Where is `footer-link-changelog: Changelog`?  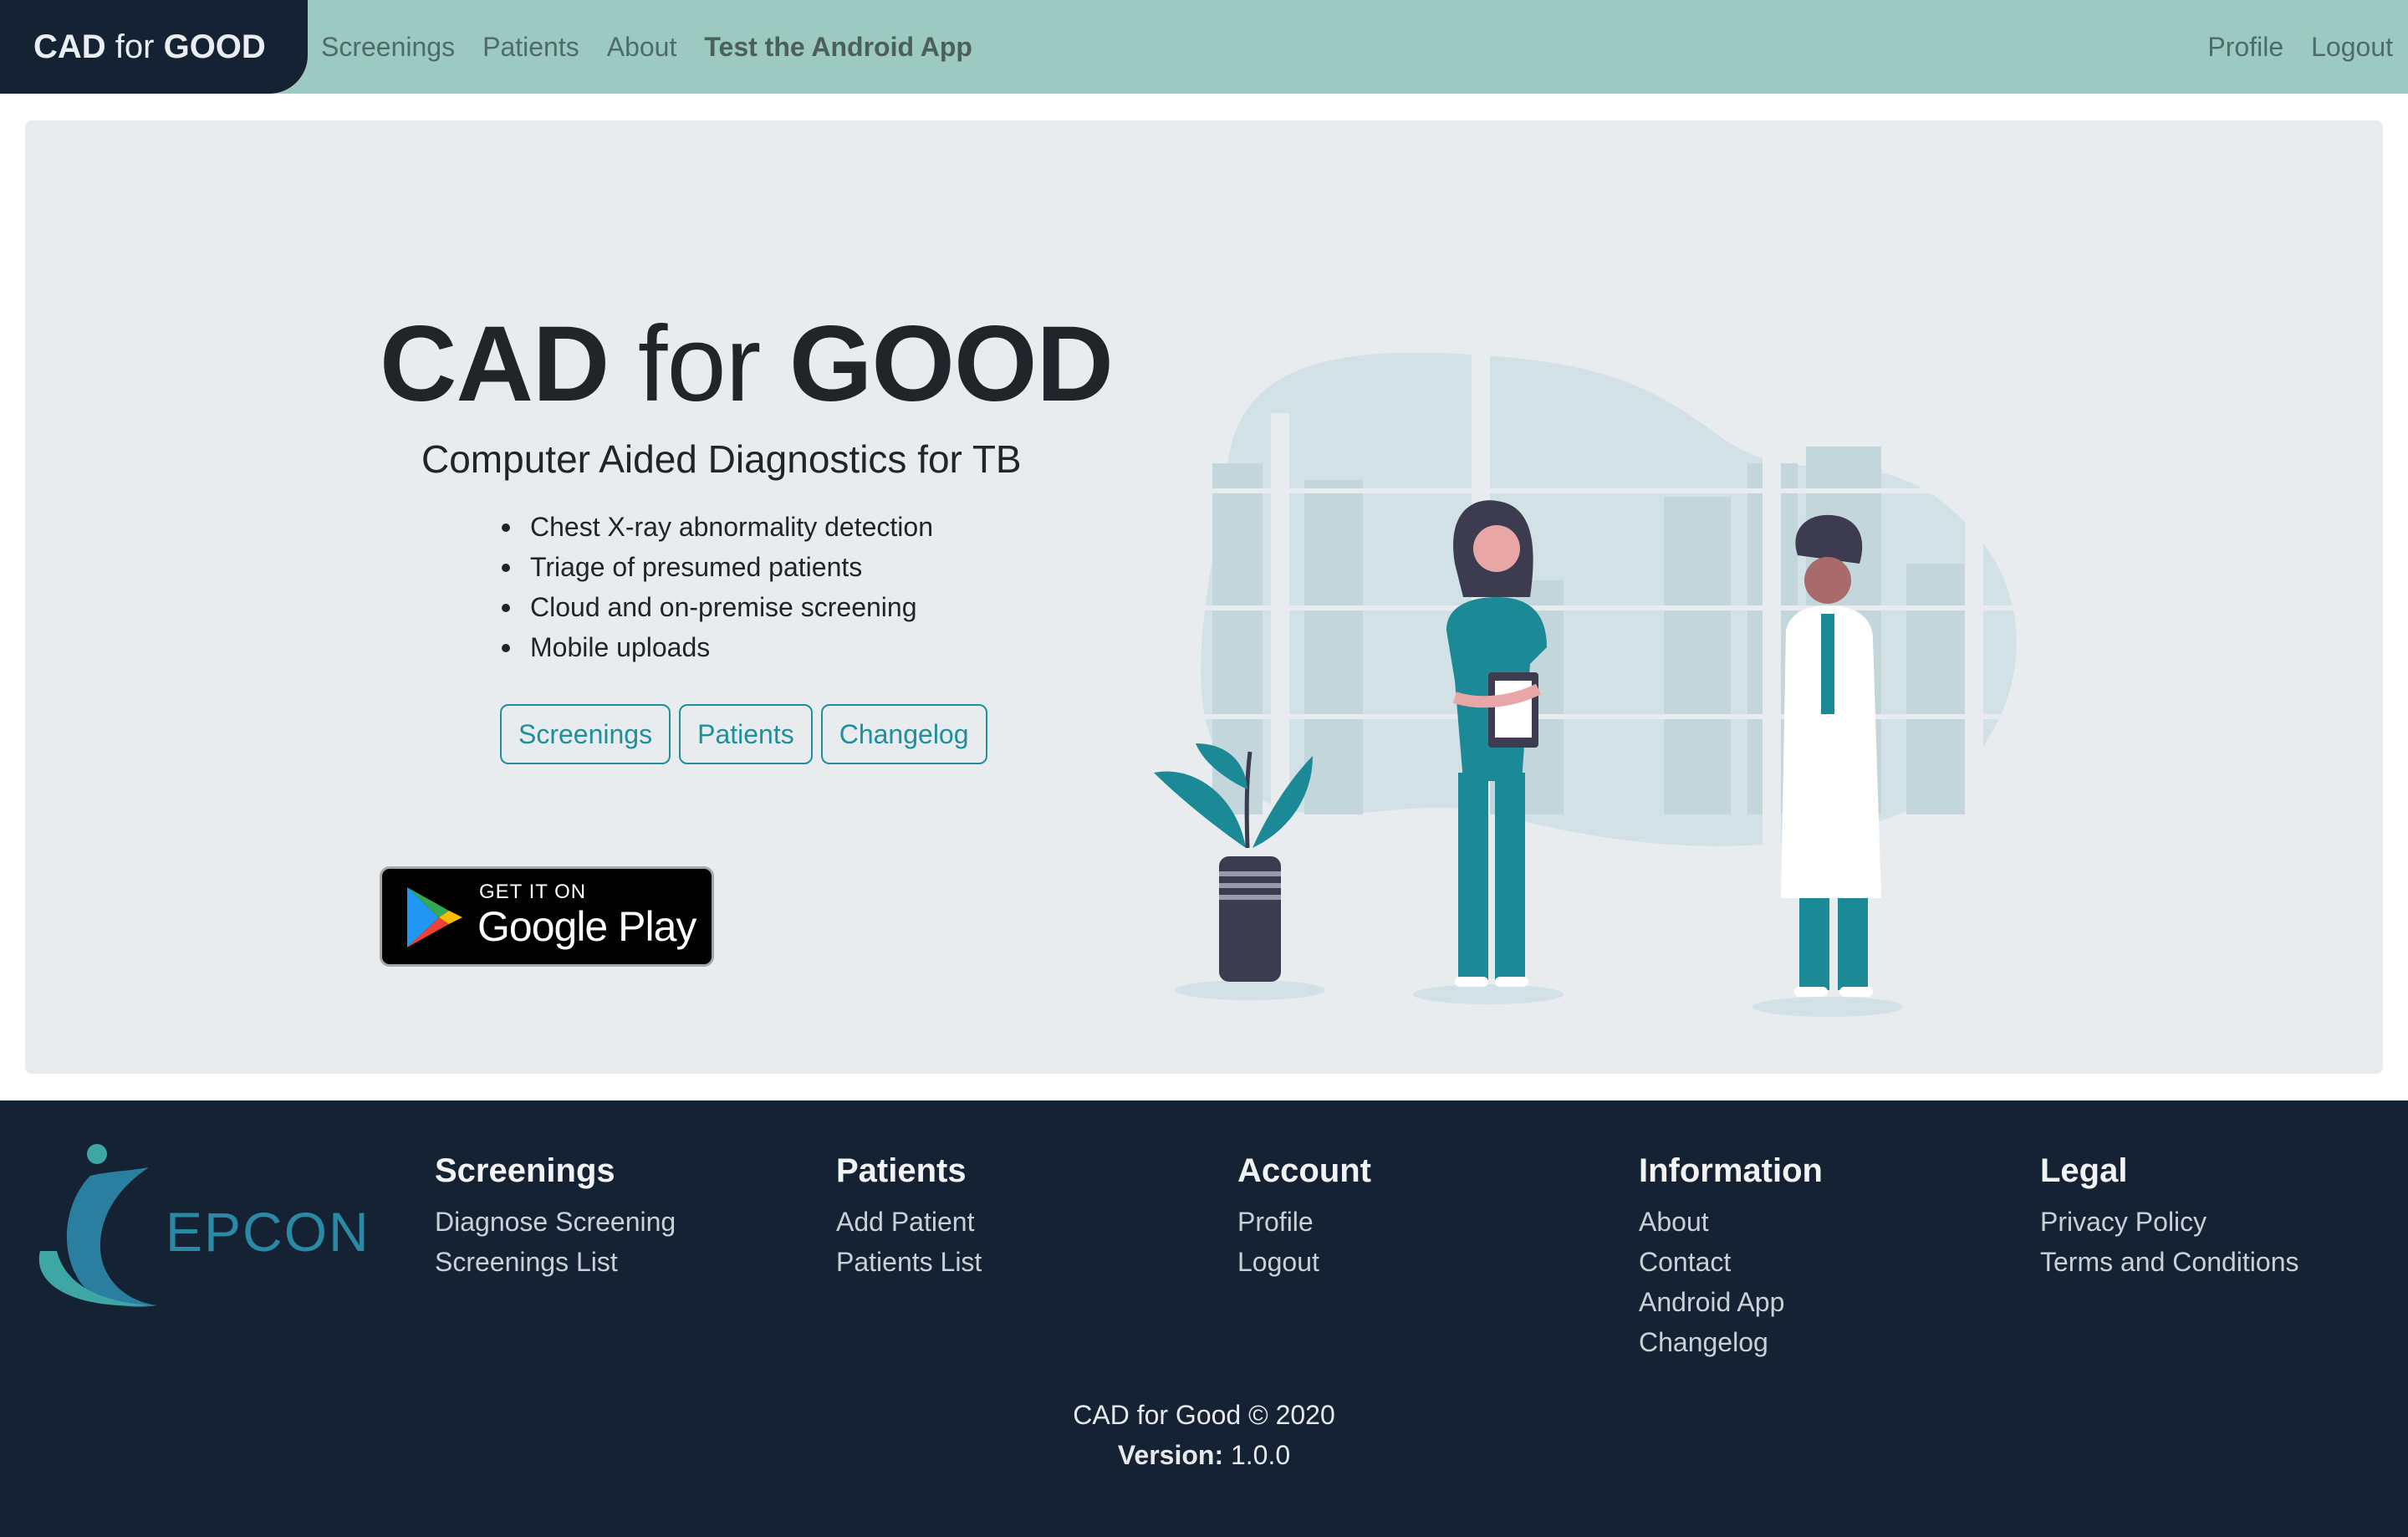 footer-link-changelog: Changelog is located at coordinates (1731, 1342).